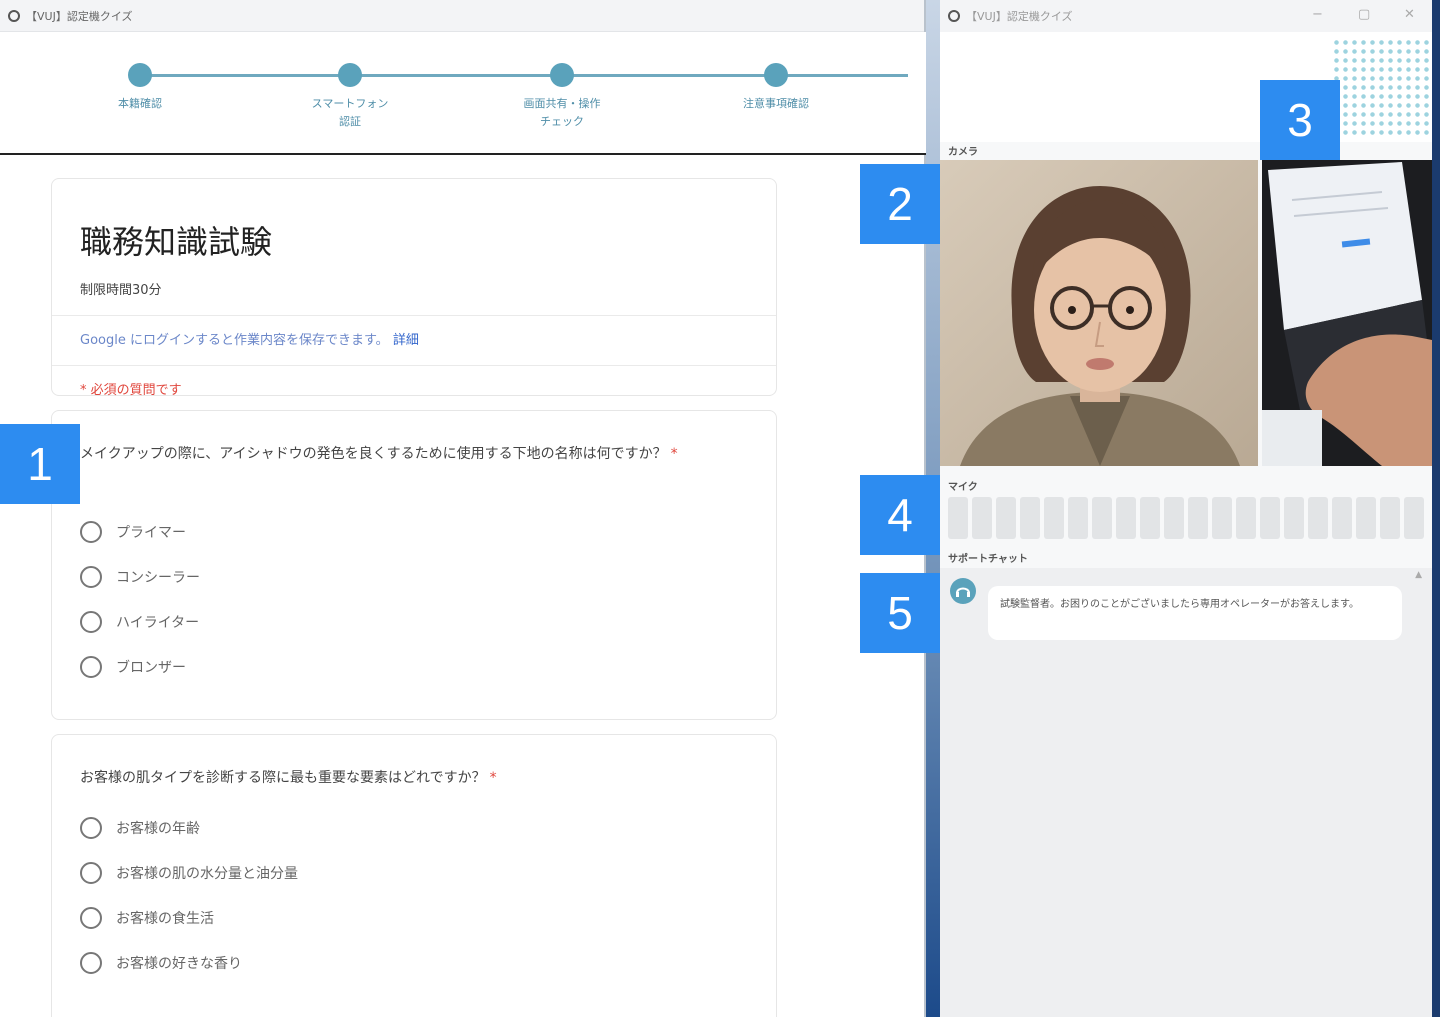 The height and width of the screenshot is (1017, 1440). What do you see at coordinates (151, 668) in the screenshot?
I see `option-label: ブロンザー` at bounding box center [151, 668].